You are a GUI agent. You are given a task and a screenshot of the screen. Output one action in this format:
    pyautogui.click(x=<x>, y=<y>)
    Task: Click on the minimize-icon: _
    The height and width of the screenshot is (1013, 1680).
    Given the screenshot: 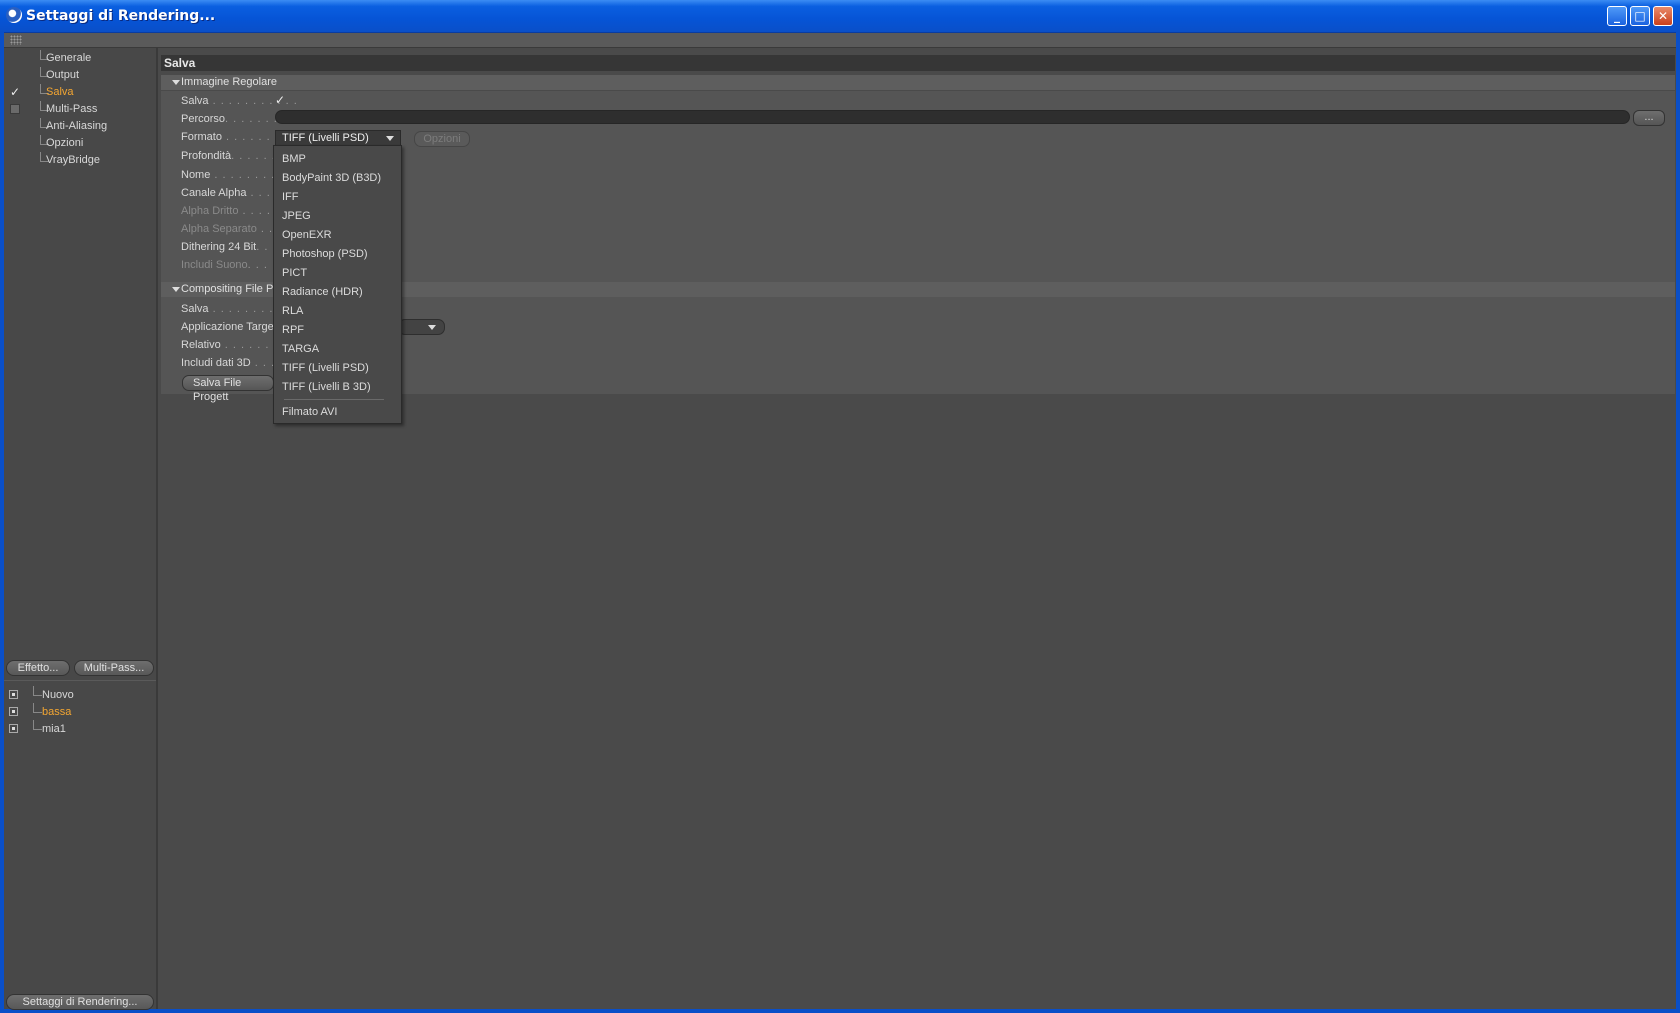 What is the action you would take?
    pyautogui.click(x=1617, y=16)
    